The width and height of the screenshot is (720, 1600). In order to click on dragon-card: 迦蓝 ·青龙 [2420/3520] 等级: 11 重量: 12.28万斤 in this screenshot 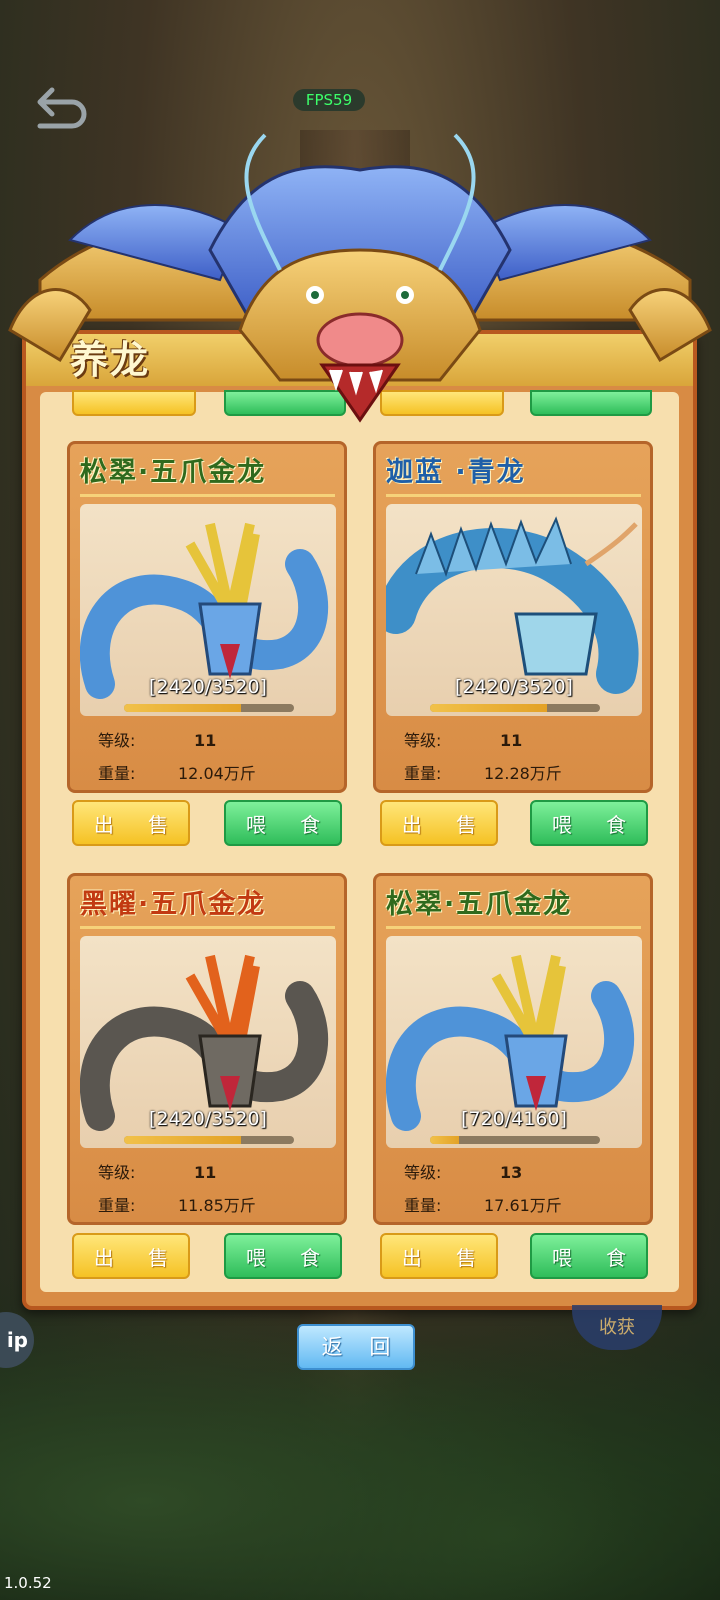, I will do `click(513, 617)`.